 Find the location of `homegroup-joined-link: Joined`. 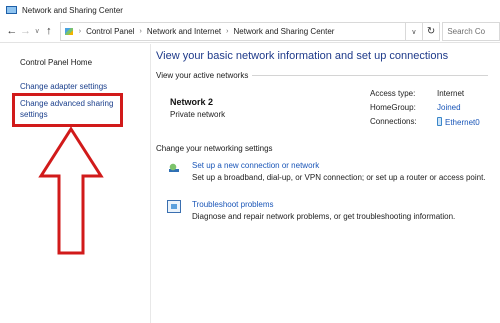

homegroup-joined-link: Joined is located at coordinates (449, 107).